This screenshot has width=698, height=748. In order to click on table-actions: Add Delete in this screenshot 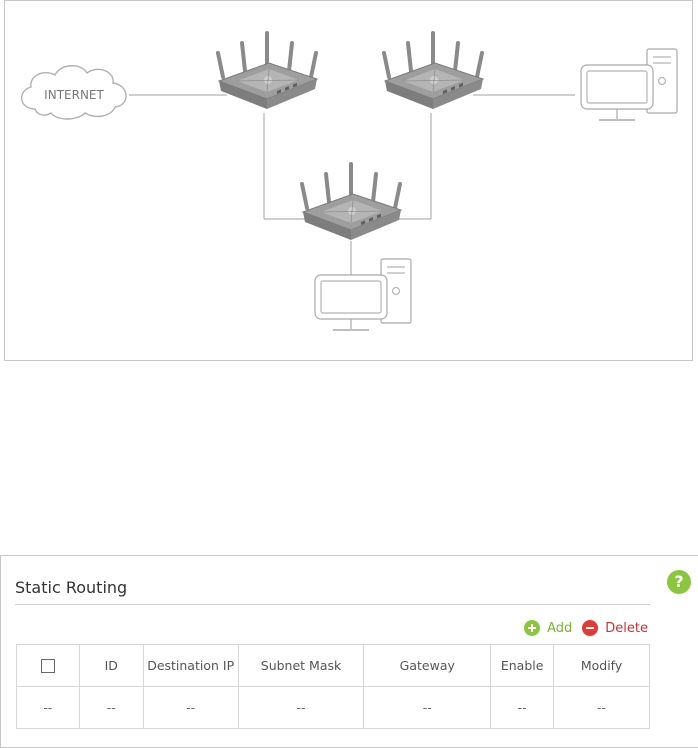, I will do `click(586, 628)`.